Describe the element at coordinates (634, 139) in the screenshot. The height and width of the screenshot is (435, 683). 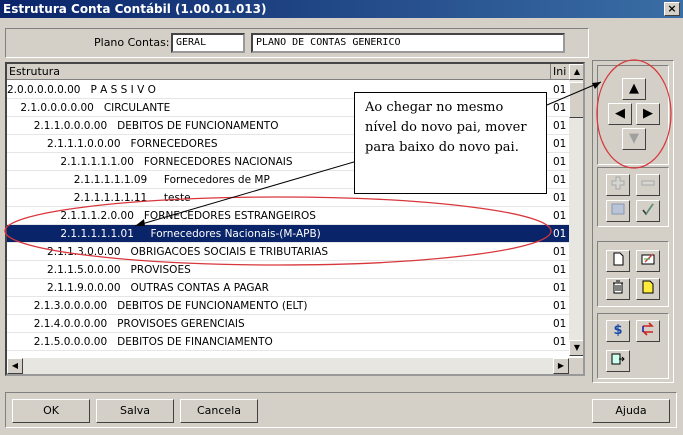
I see `move-down-button: ▼` at that location.